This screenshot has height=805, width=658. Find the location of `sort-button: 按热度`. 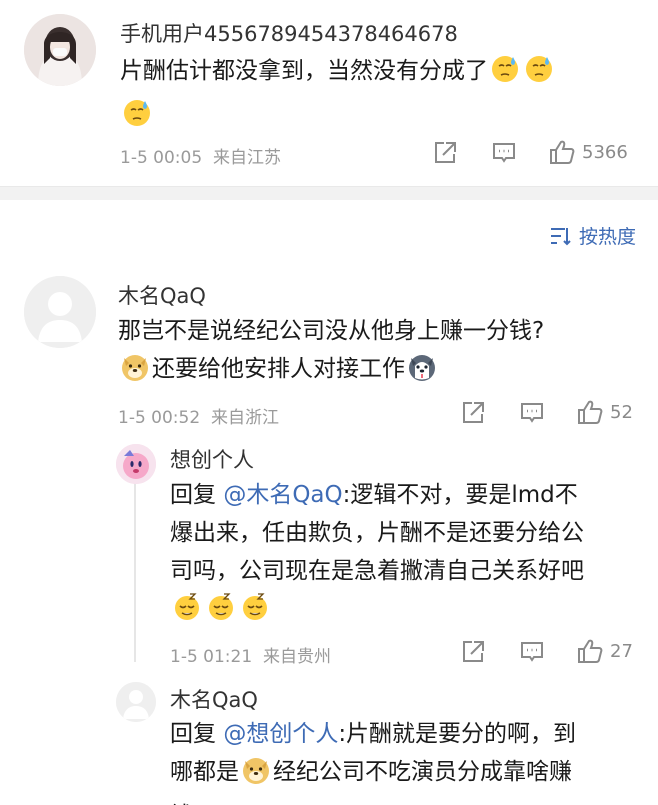

sort-button: 按热度 is located at coordinates (592, 235).